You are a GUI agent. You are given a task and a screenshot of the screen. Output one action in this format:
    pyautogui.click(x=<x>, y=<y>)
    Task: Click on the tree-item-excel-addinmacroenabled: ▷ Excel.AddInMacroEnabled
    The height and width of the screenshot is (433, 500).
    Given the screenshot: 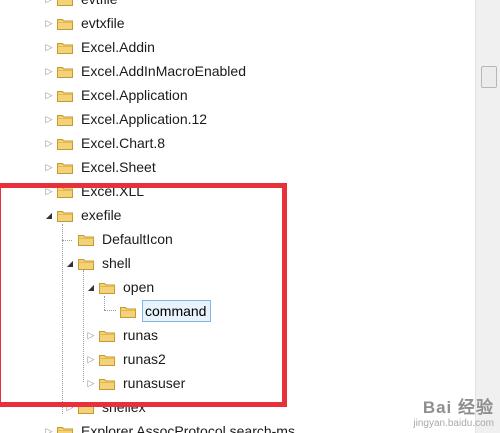 What is the action you would take?
    pyautogui.click(x=147, y=71)
    